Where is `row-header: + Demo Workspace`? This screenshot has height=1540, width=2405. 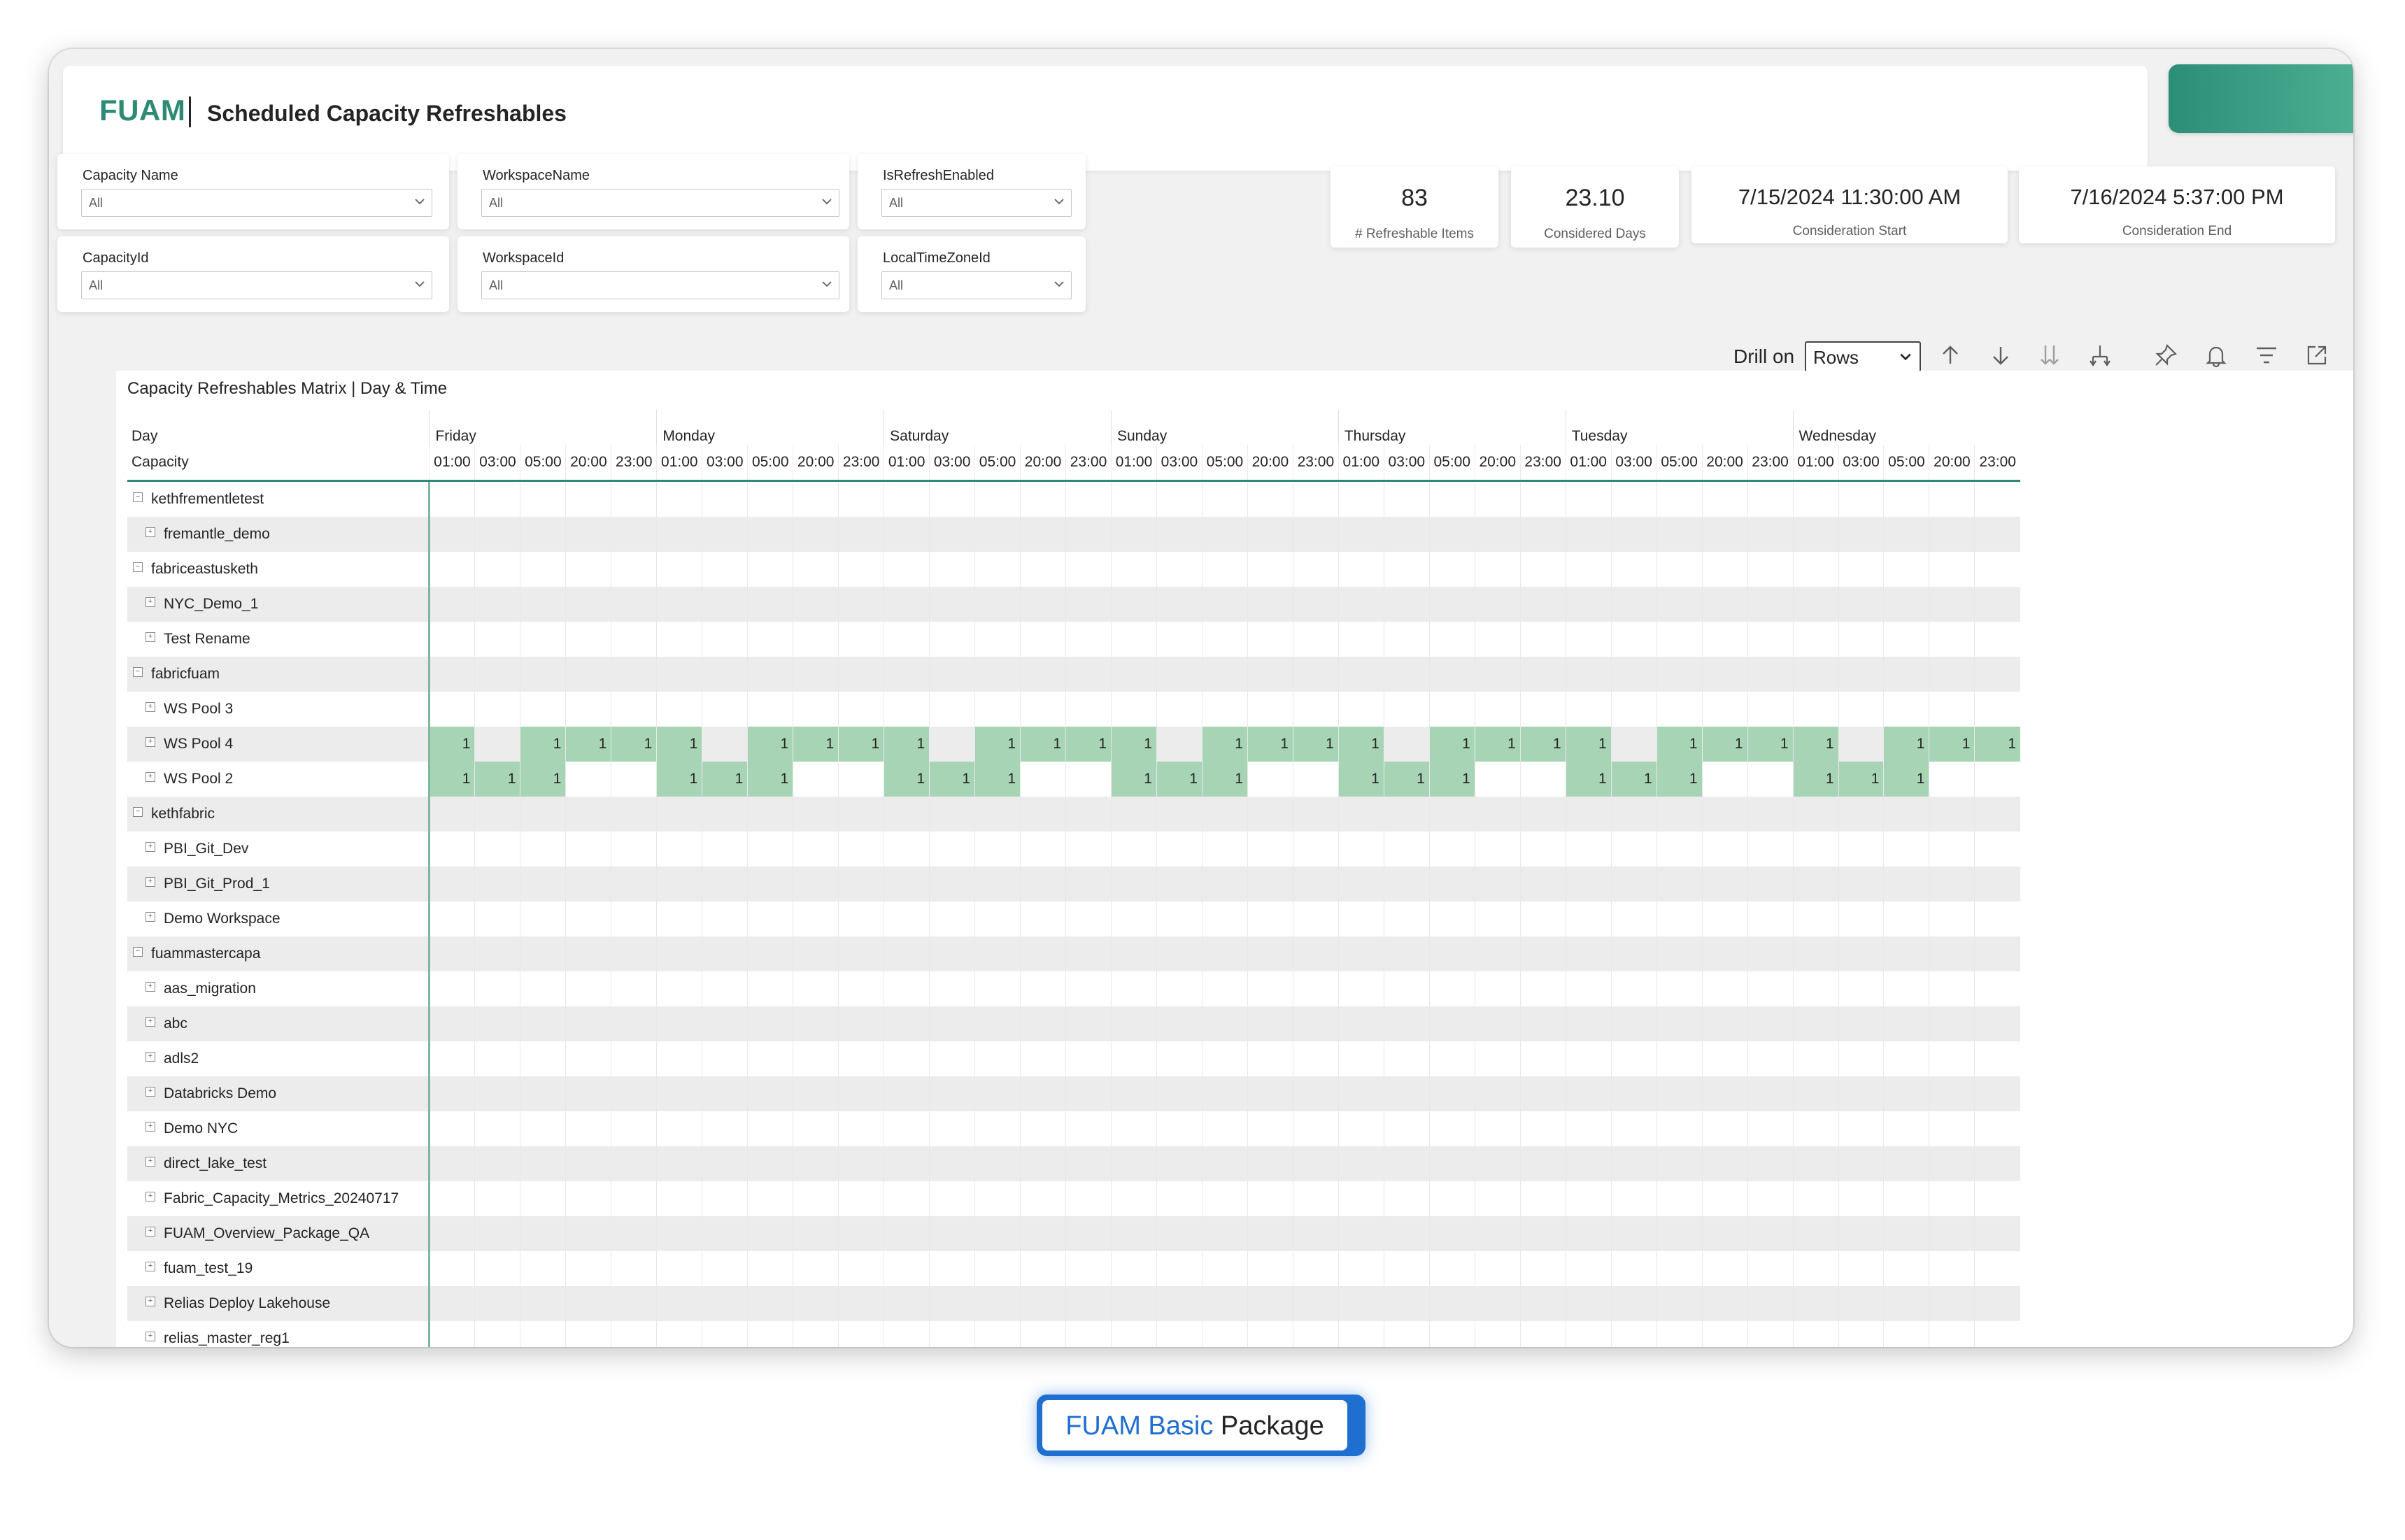 row-header: + Demo Workspace is located at coordinates (279, 919).